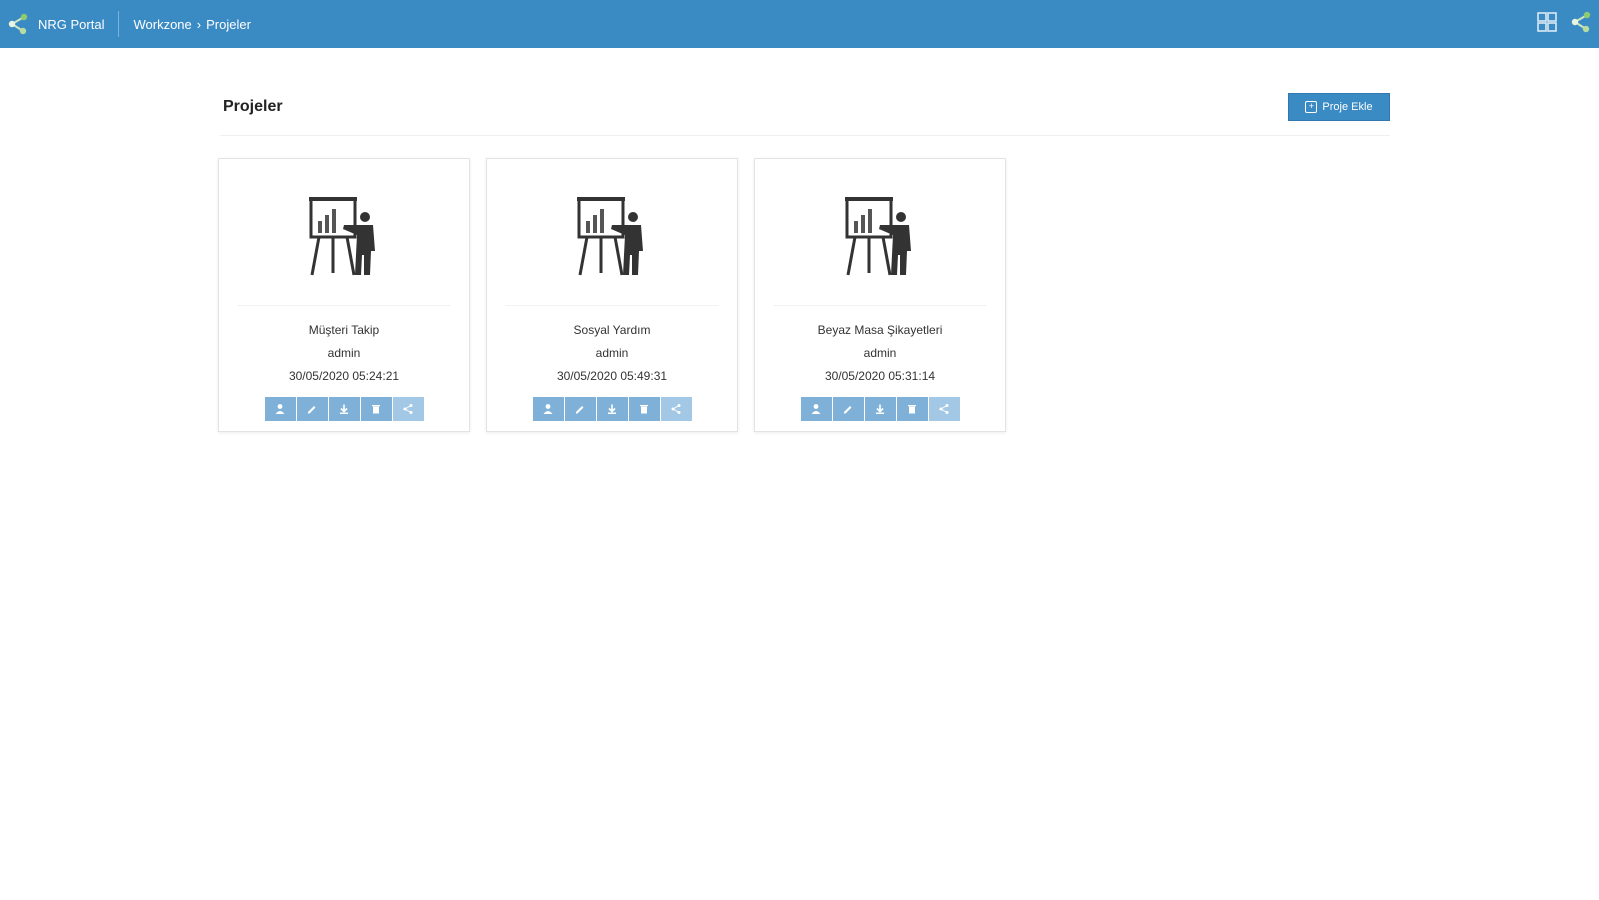 This screenshot has width=1599, height=900. I want to click on project-card: Sosyal Yardım admin 30/05/2020 05:49:31, so click(612, 295).